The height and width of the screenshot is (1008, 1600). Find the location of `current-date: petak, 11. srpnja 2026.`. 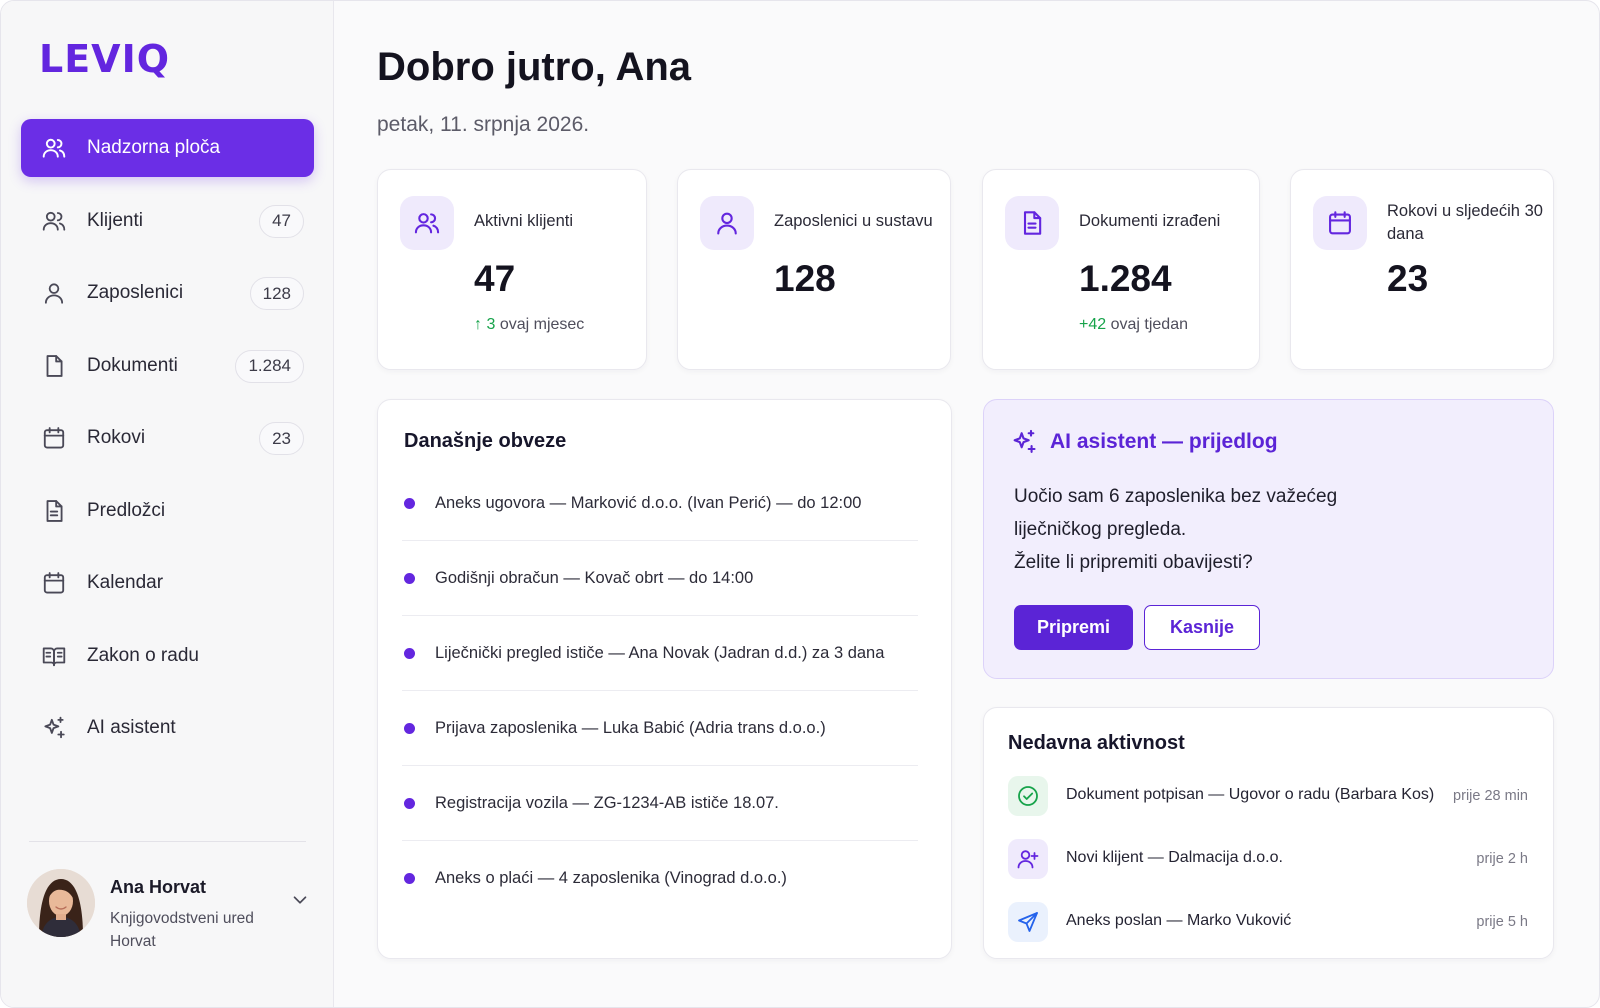

current-date: petak, 11. srpnja 2026. is located at coordinates (483, 124).